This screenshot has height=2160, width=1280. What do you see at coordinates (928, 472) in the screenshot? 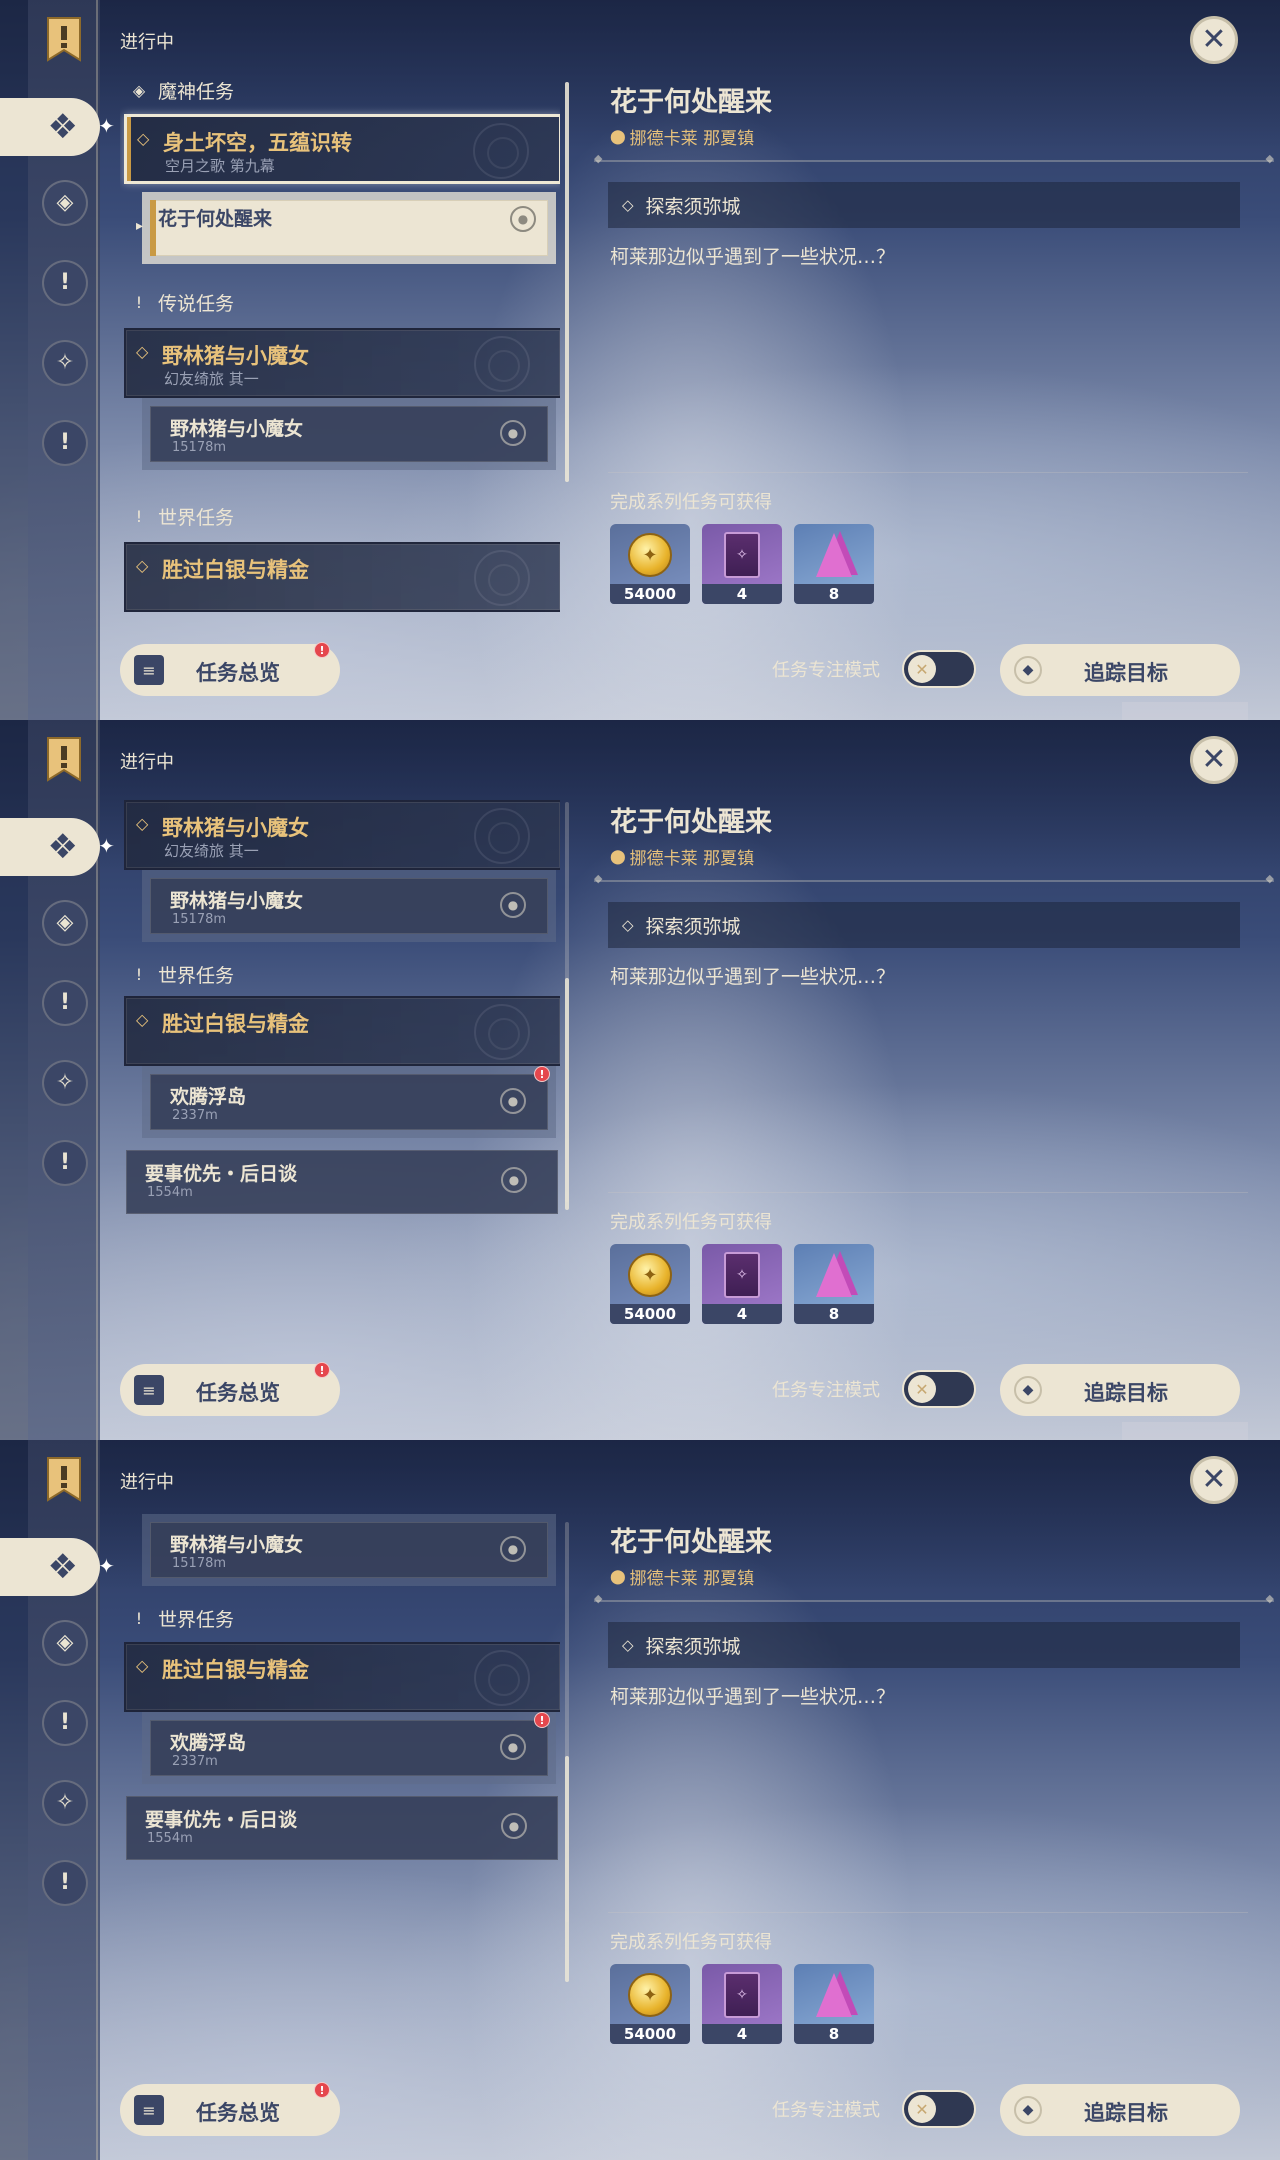
I see `rewards-divider` at bounding box center [928, 472].